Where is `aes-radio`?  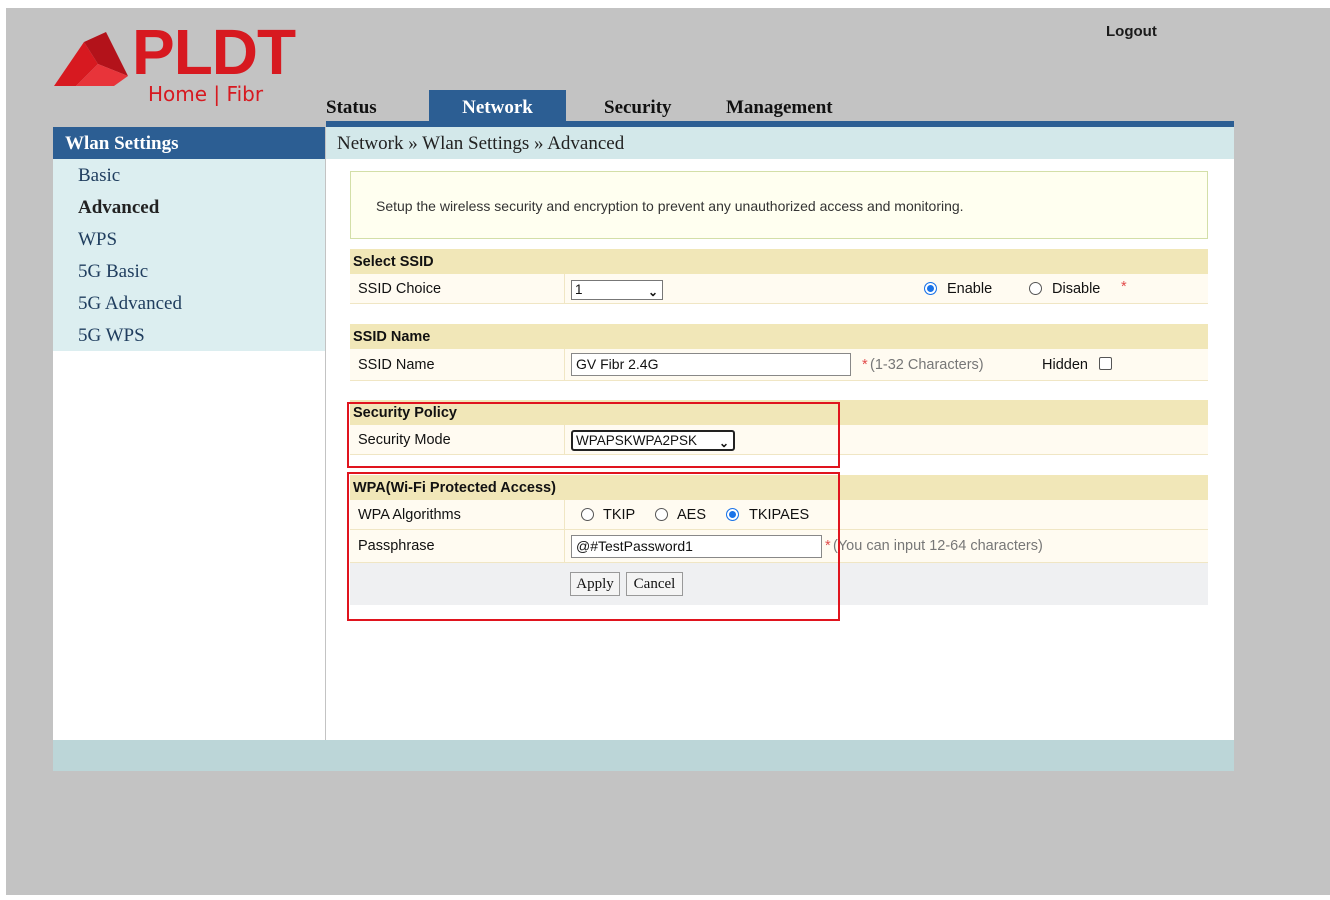
aes-radio is located at coordinates (661, 514).